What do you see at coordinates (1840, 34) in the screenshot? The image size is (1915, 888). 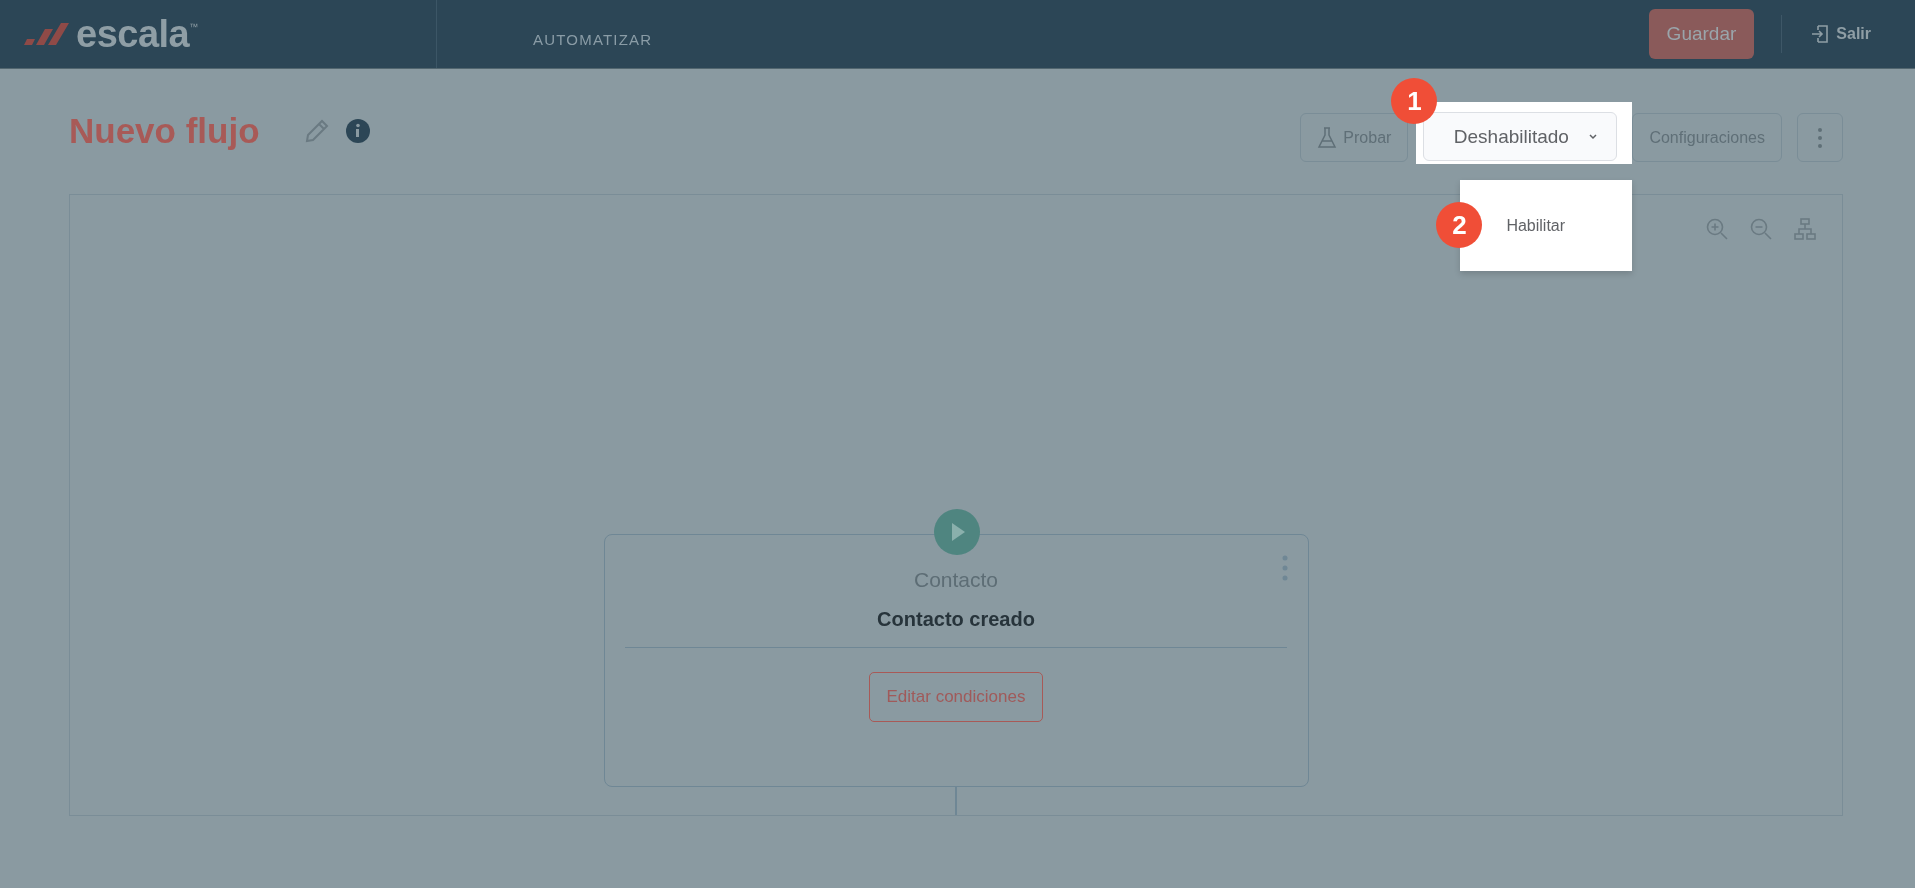 I see `logout-button: Salir` at bounding box center [1840, 34].